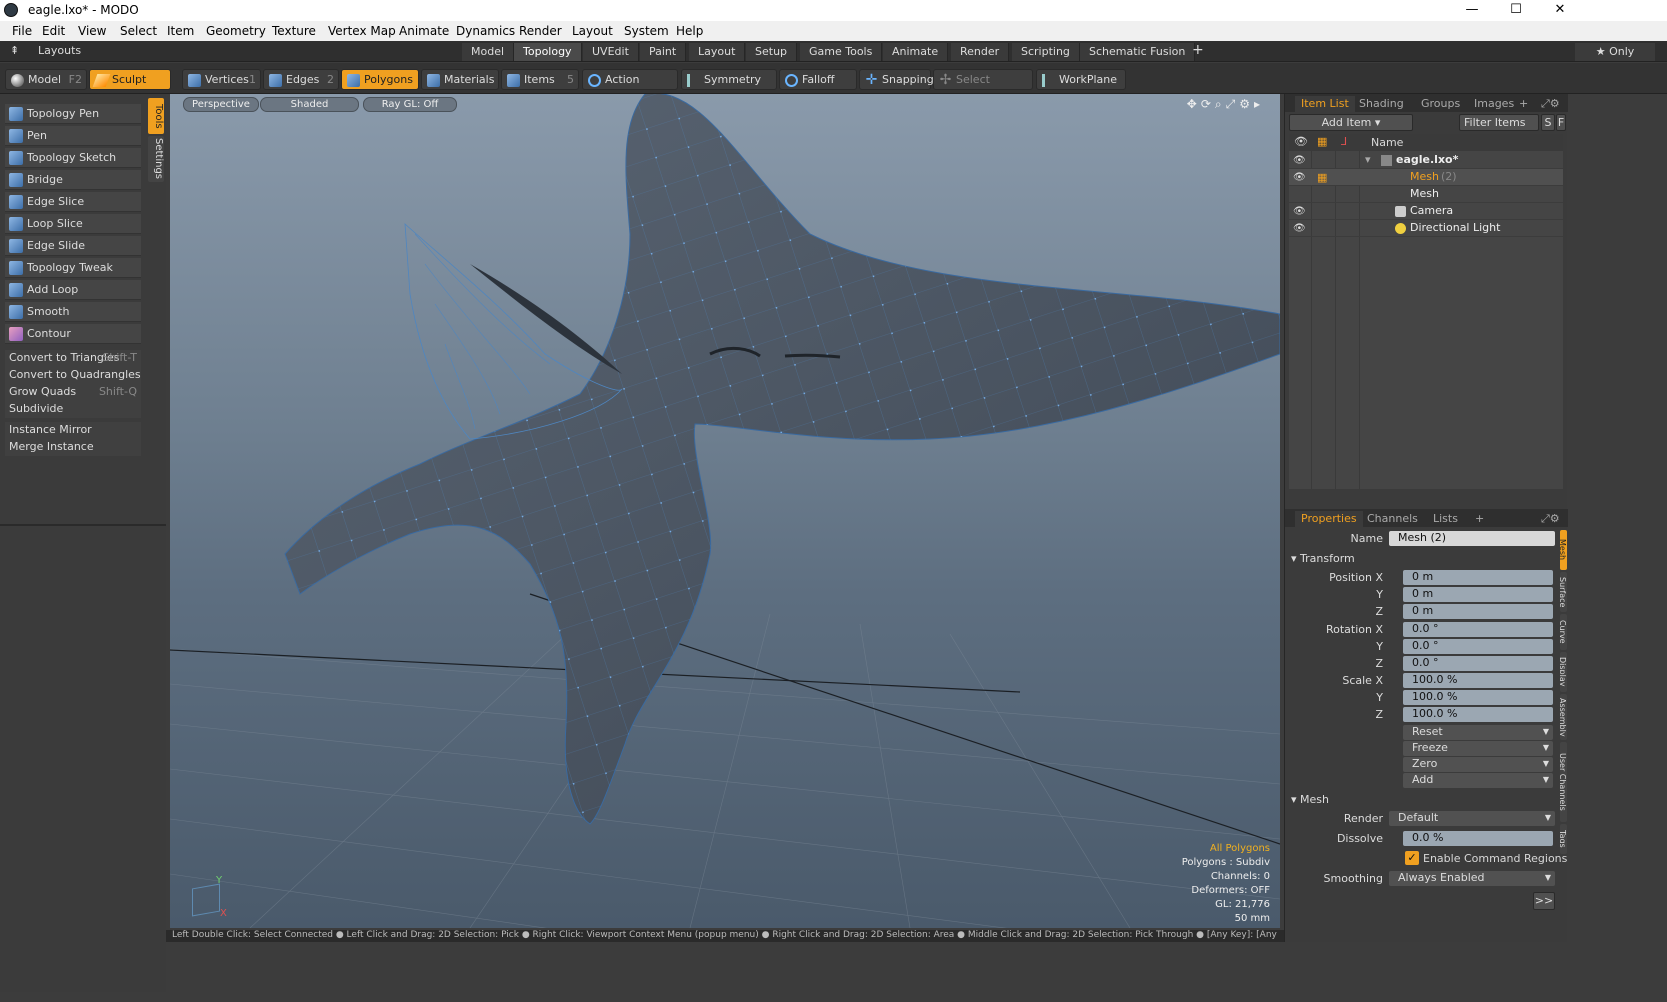 This screenshot has width=1667, height=1002. What do you see at coordinates (73, 202) in the screenshot?
I see `edge-slice-tool: Edge Slice` at bounding box center [73, 202].